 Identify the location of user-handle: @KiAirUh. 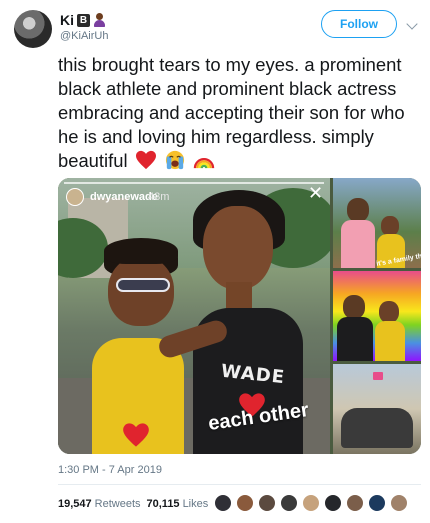
(84, 36).